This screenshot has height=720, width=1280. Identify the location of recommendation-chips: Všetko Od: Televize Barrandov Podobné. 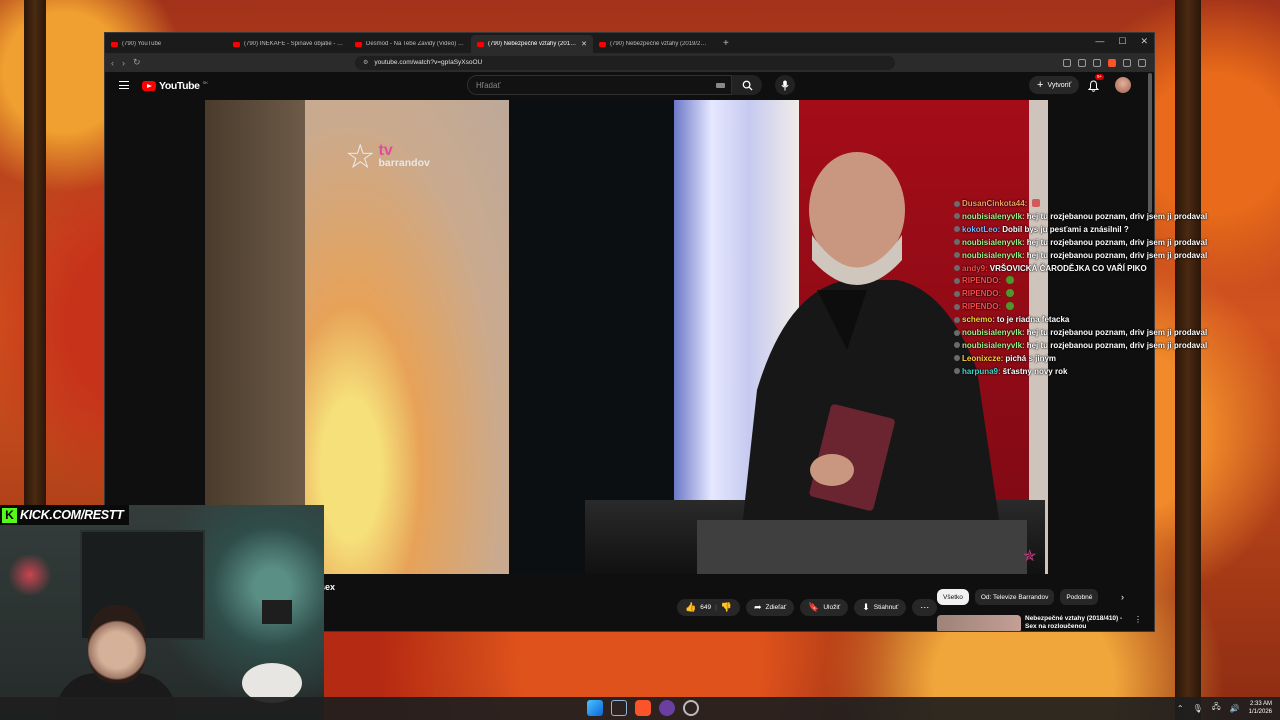
(1018, 597).